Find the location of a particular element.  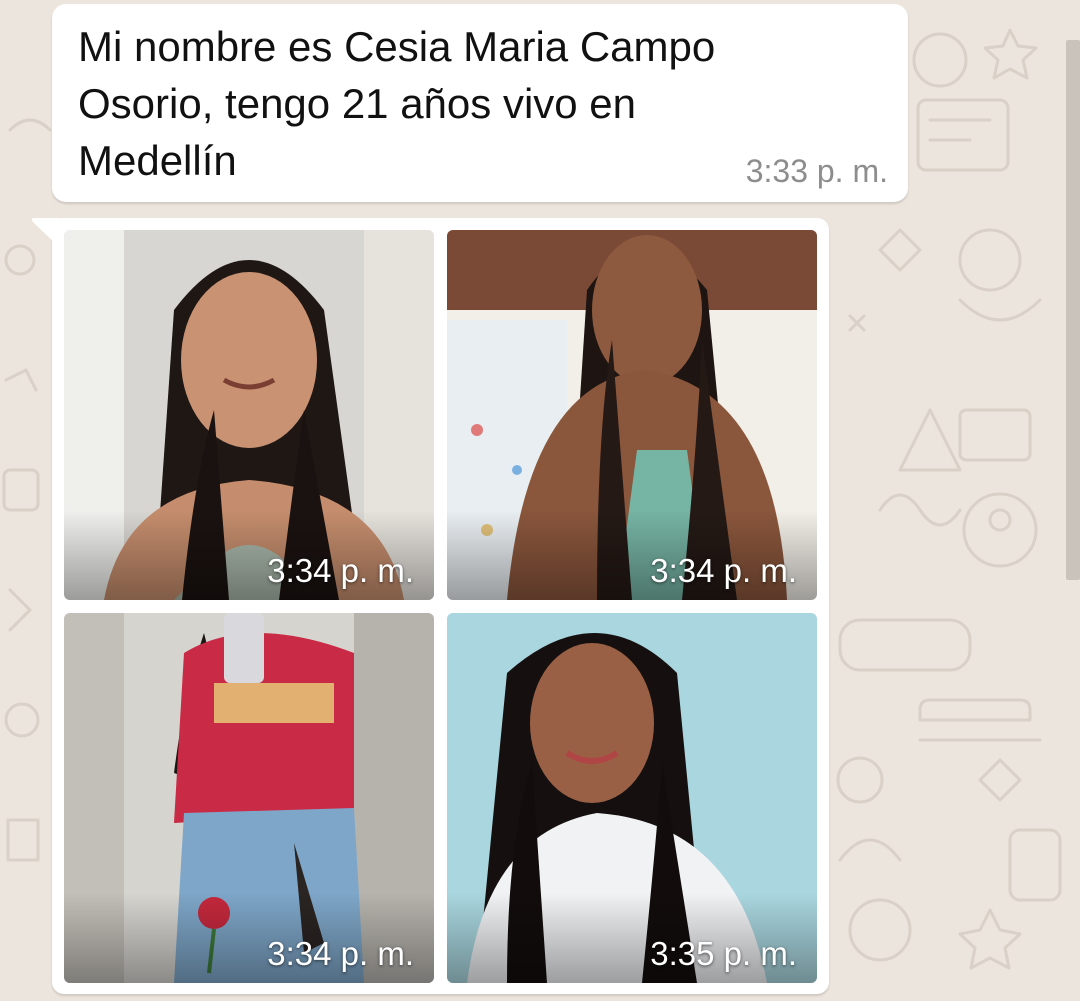

photo-thumbnail-1: 3:34 p. m. is located at coordinates (249, 415).